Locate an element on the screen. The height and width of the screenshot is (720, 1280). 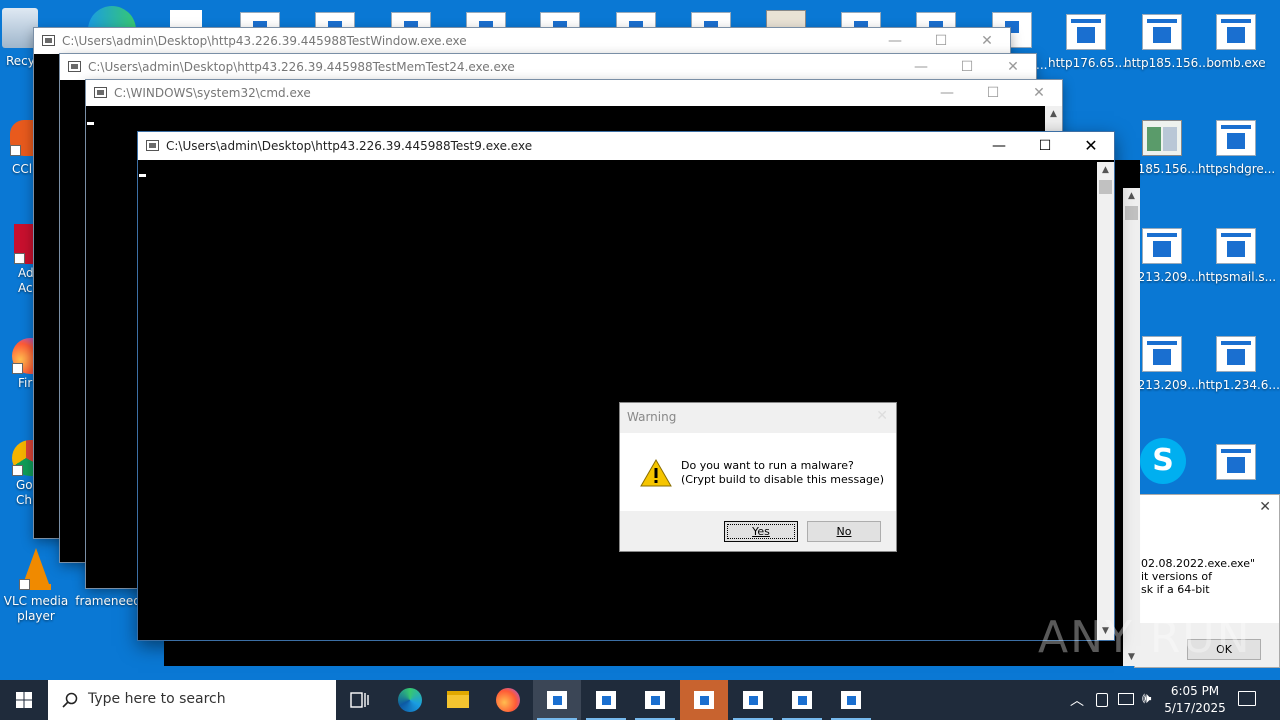
taskbar-file-explorer is located at coordinates (458, 700).